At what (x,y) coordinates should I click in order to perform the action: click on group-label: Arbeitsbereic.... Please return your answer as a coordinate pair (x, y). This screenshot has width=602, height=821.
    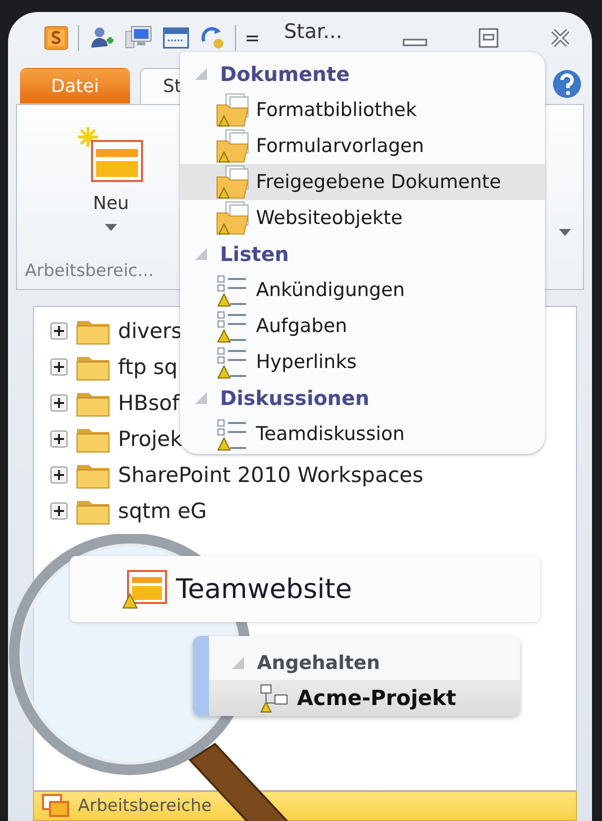
    Looking at the image, I should click on (89, 272).